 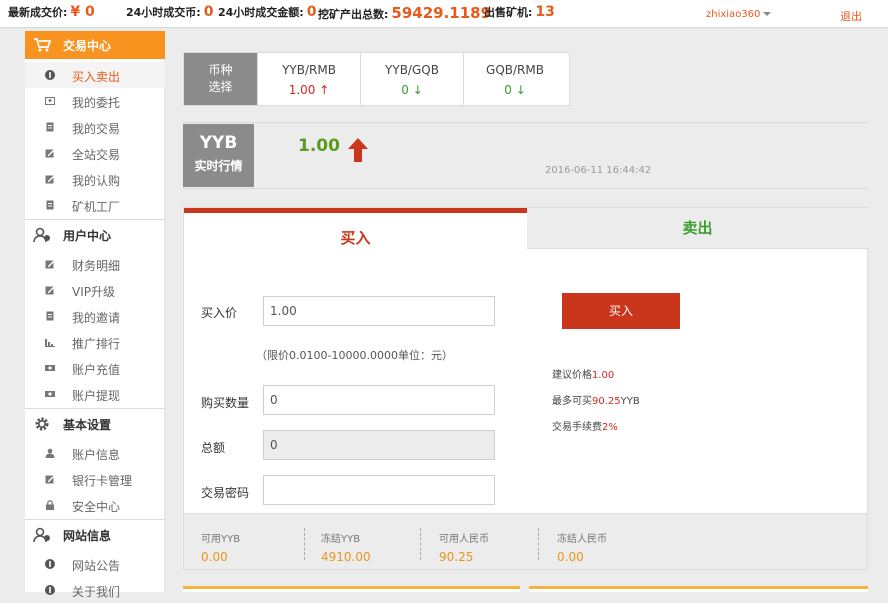 I want to click on sidebar-item-my-trades: 我的交易, so click(x=95, y=127).